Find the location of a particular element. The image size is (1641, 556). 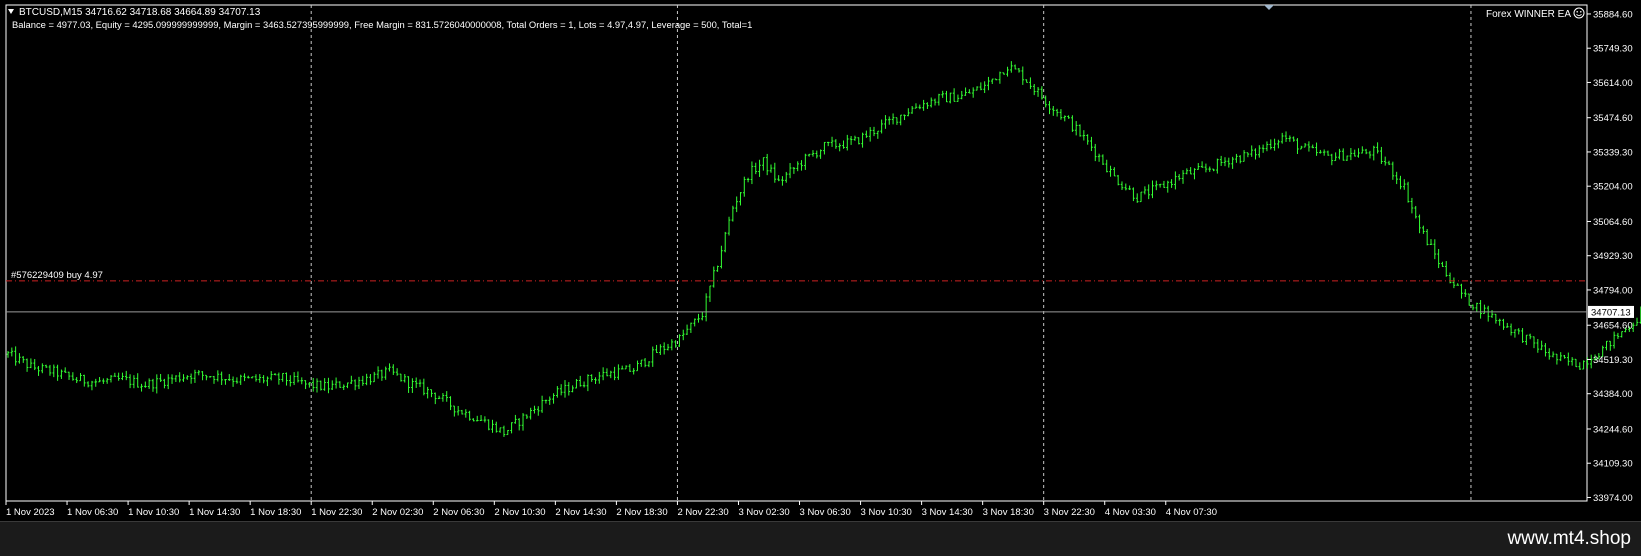

time-tick-label: 3 Nov 10:30 is located at coordinates (886, 512).